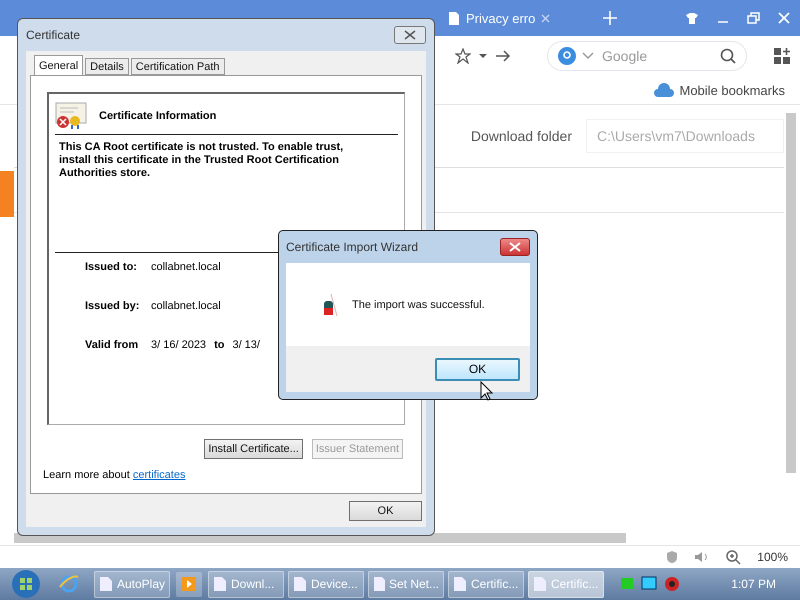 Image resolution: width=800 pixels, height=600 pixels. I want to click on field-label: Issued to:, so click(111, 267).